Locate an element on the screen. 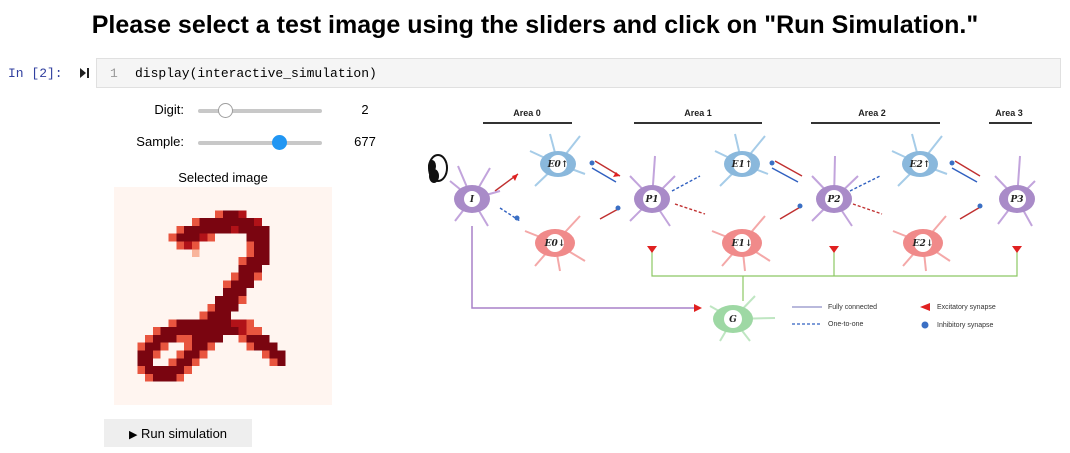 The height and width of the screenshot is (453, 1070). neuron-e2-down: E2↓ is located at coordinates (921, 243).